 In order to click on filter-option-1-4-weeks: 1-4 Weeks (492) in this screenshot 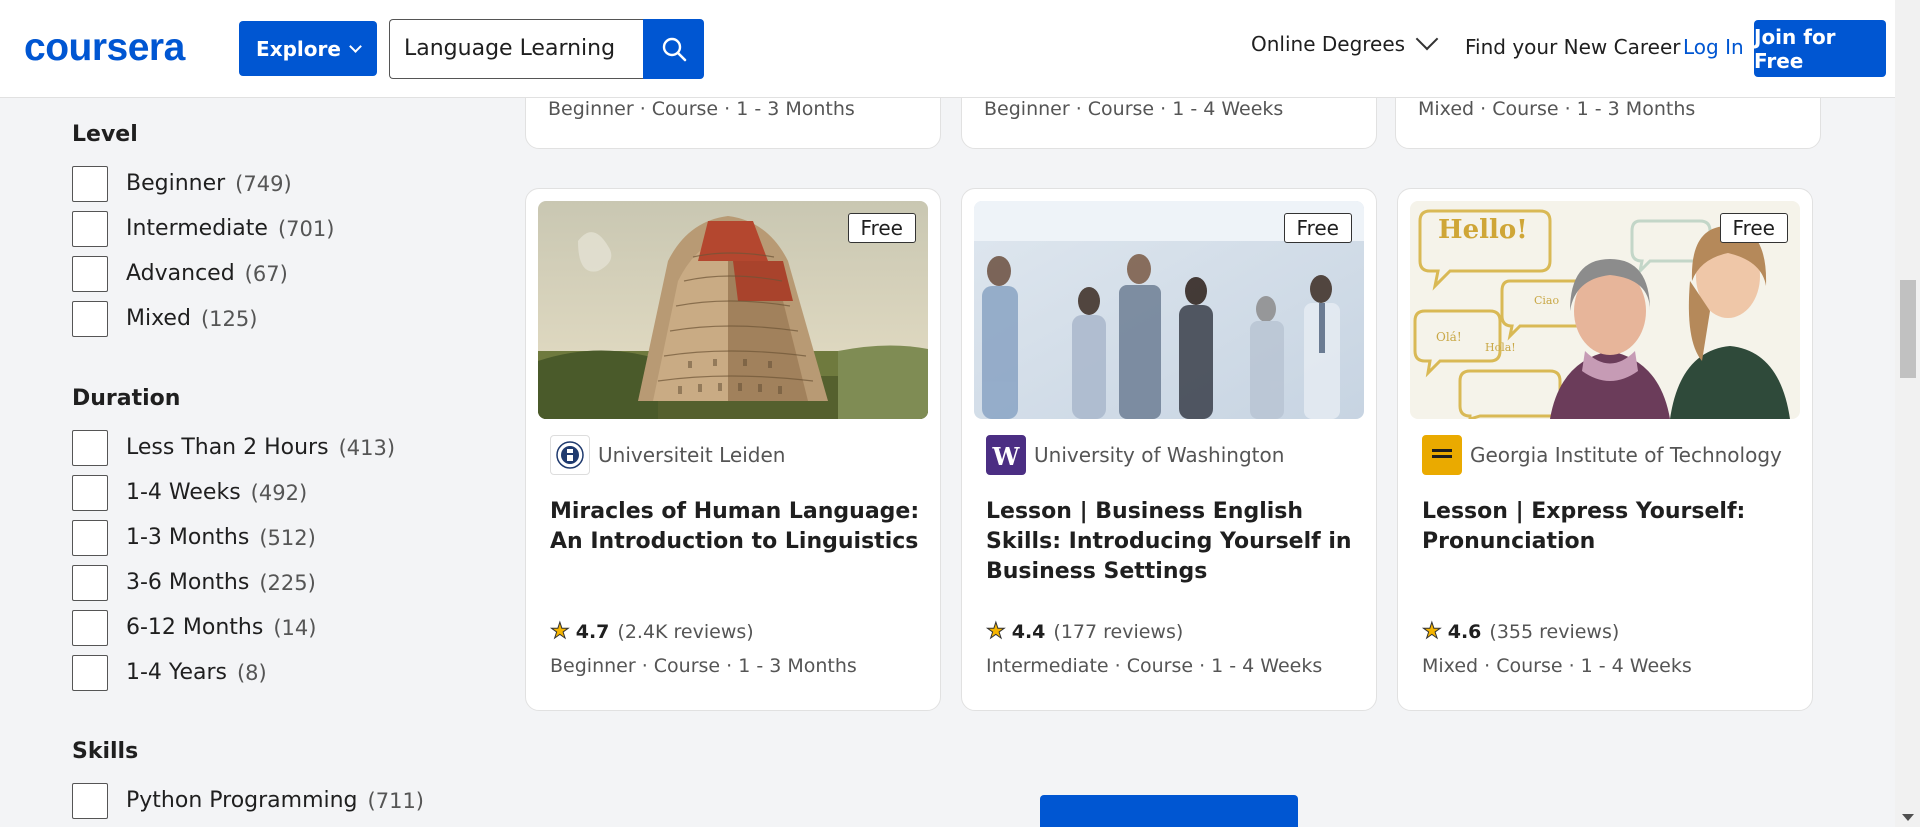, I will do `click(233, 492)`.